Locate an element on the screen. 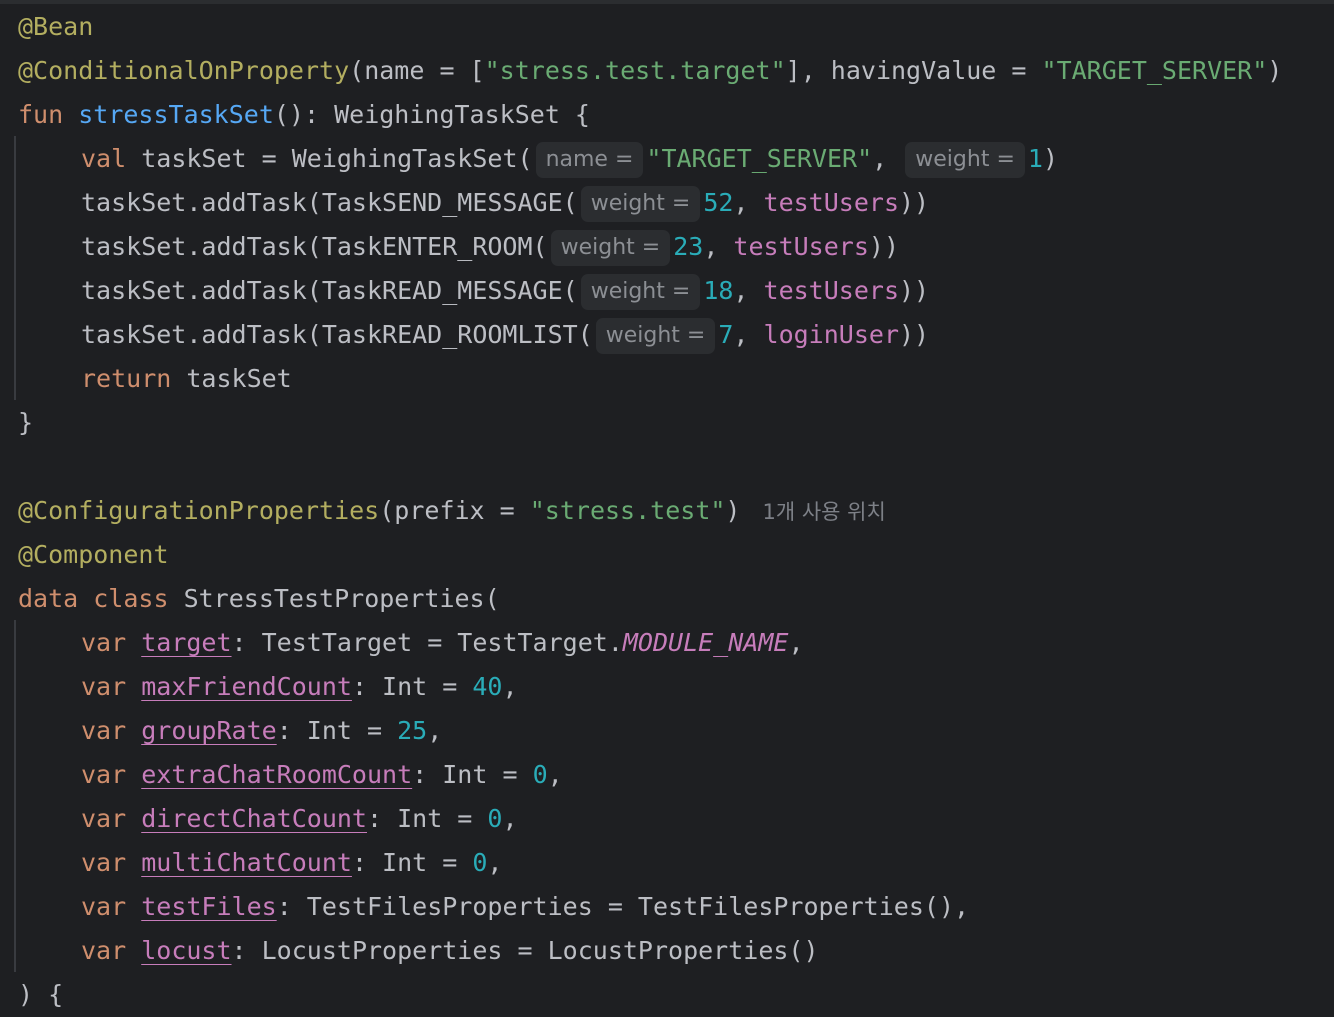 The width and height of the screenshot is (1334, 1017). indent-guide-function-body is located at coordinates (15, 268).